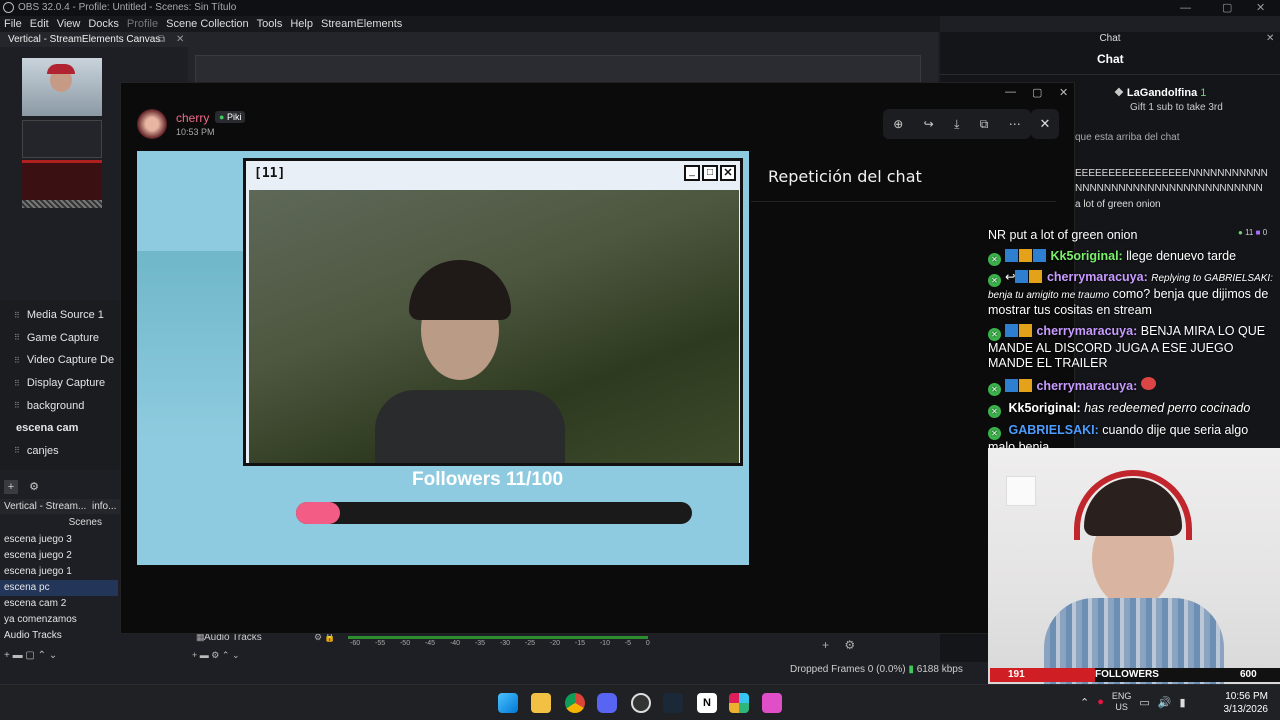 This screenshot has height=720, width=1280. What do you see at coordinates (103, 24) in the screenshot?
I see `menu-docks: Docks` at bounding box center [103, 24].